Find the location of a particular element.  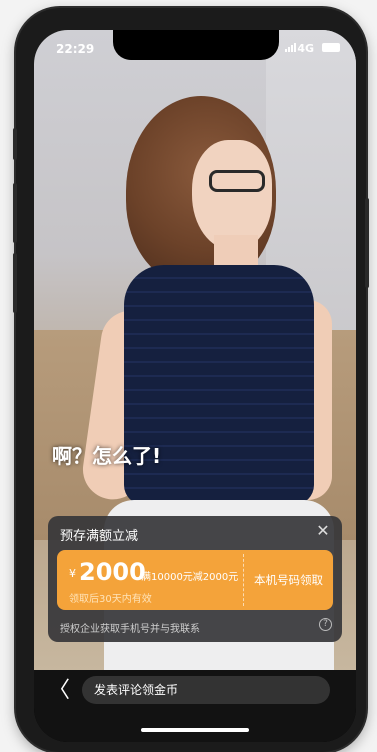

coupon-value-area: ¥ 2000 满10000元减2000元 领取后30天内有效 is located at coordinates (150, 580).